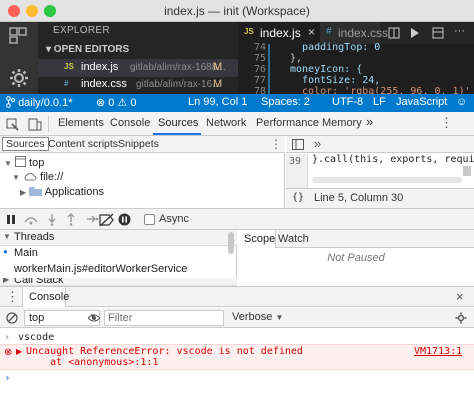 This screenshot has height=410, width=474. Describe the element at coordinates (113, 254) in the screenshot. I see `thread-item-main: ● Main` at that location.